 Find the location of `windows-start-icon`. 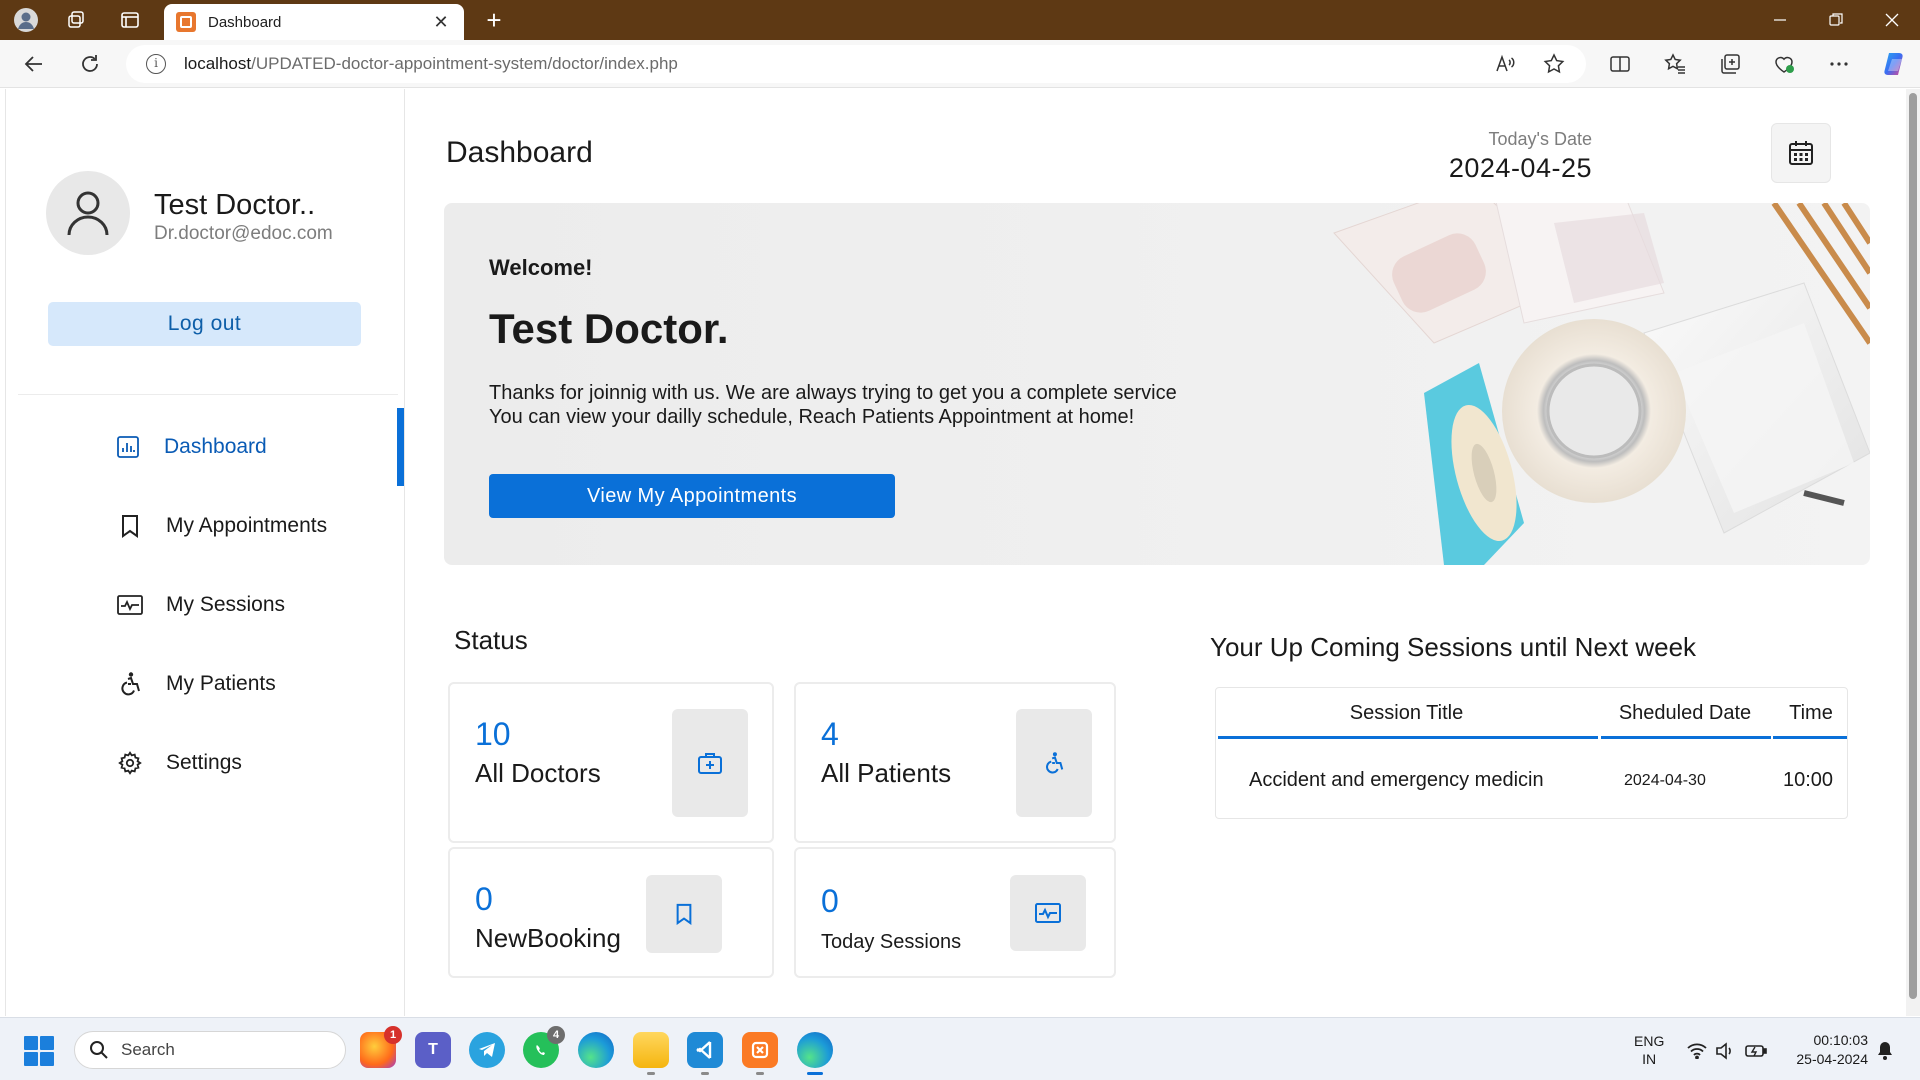

windows-start-icon is located at coordinates (39, 1051).